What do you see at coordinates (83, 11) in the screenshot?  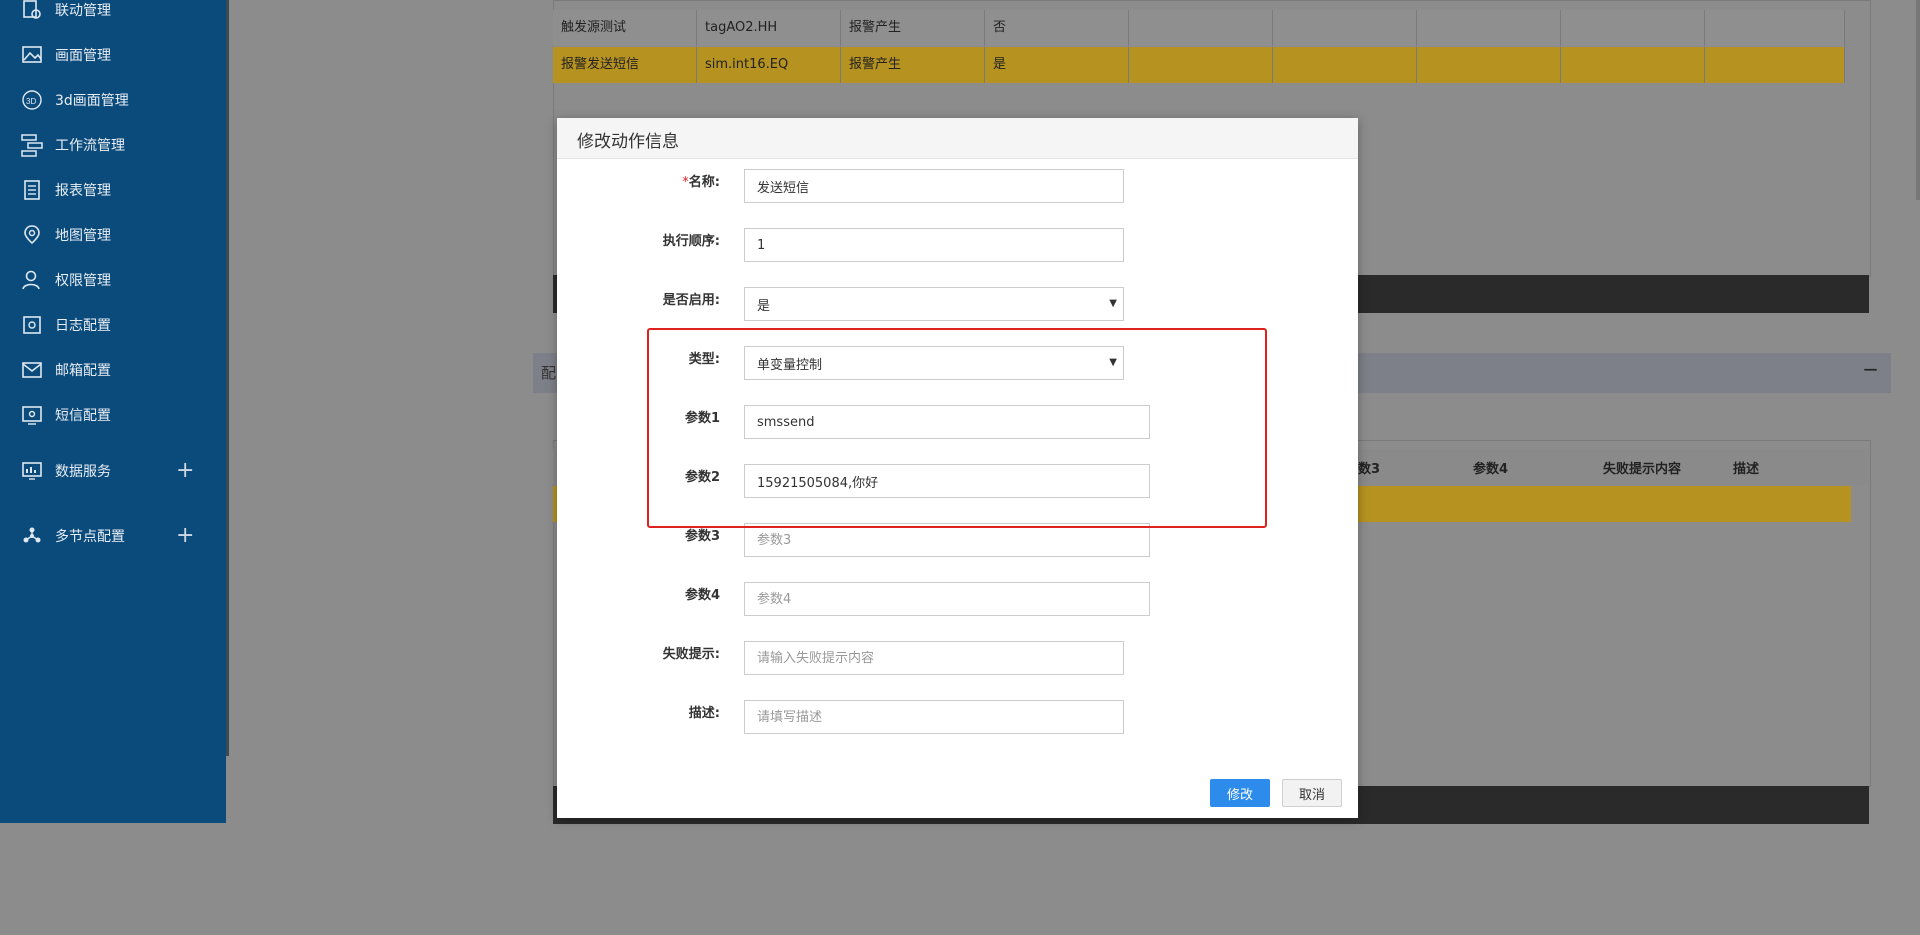 I see `sidebar-item-label: 联动管理` at bounding box center [83, 11].